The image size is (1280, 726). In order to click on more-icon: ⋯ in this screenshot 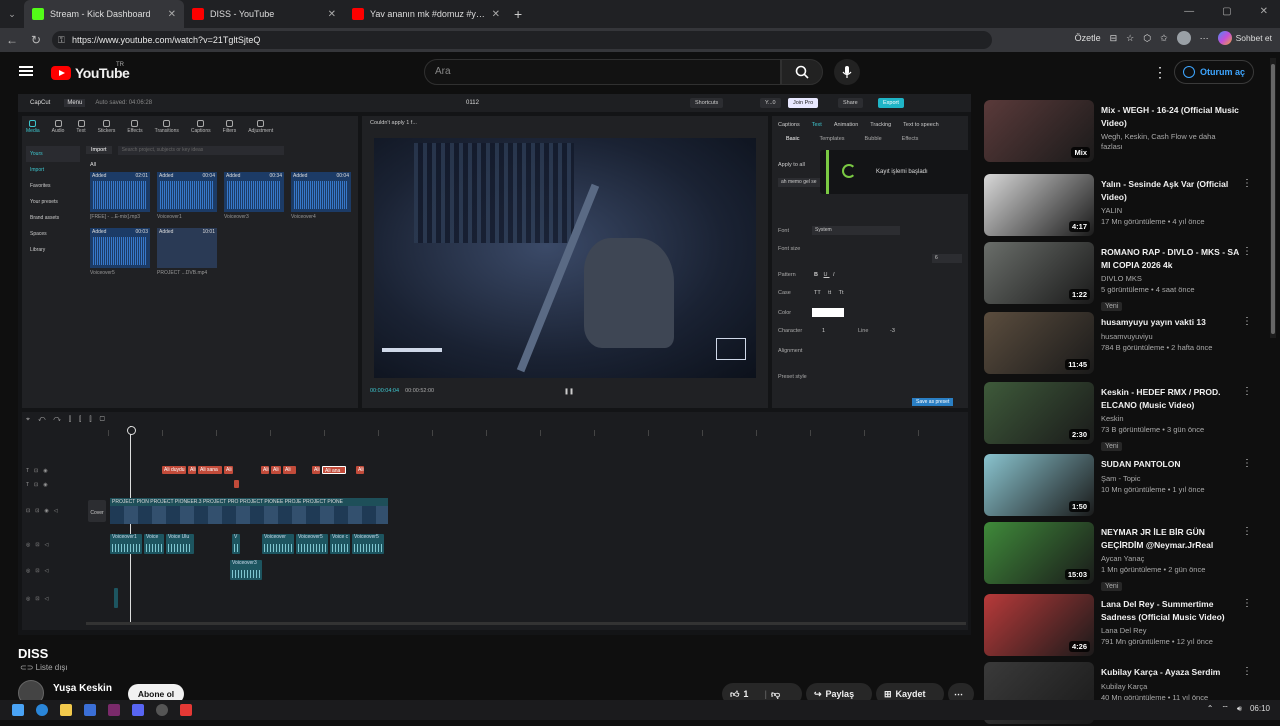, I will do `click(1204, 38)`.